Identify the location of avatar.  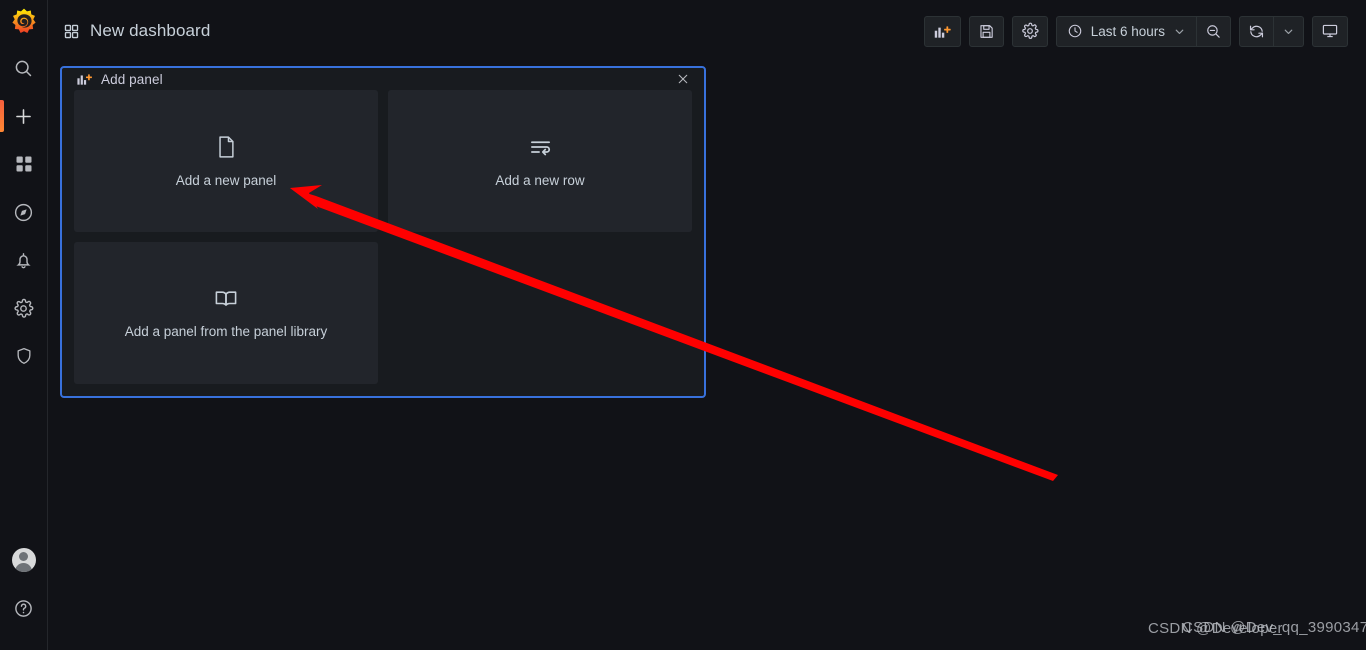
(23, 560).